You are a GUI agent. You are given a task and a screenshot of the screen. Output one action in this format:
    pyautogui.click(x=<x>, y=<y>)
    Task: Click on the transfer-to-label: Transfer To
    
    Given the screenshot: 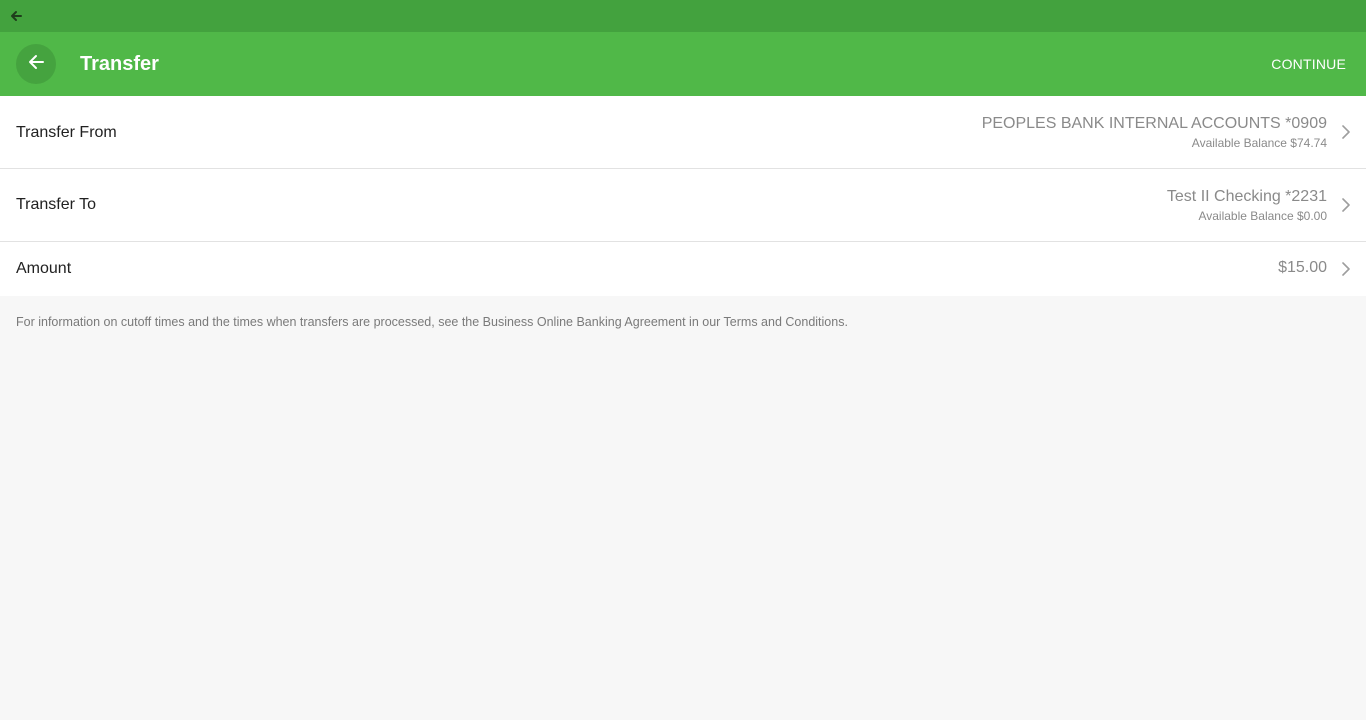 What is the action you would take?
    pyautogui.click(x=56, y=204)
    